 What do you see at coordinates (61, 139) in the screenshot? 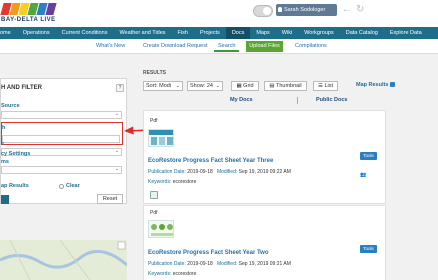
I see `keyword-search-input` at bounding box center [61, 139].